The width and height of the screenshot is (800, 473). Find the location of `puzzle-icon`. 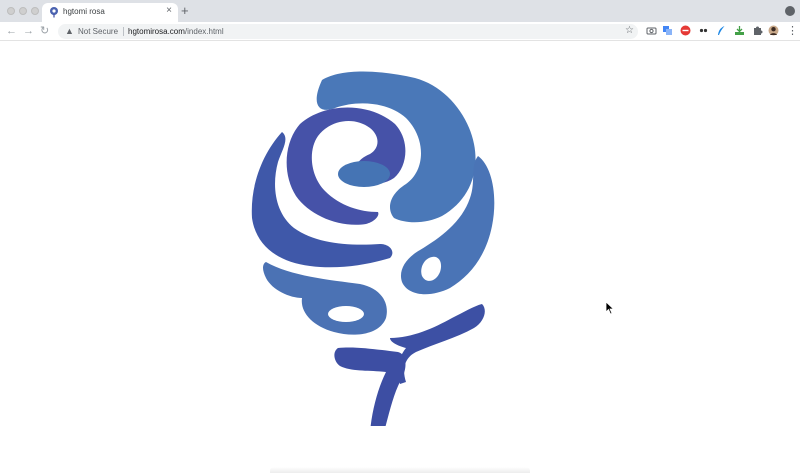

puzzle-icon is located at coordinates (757, 30).